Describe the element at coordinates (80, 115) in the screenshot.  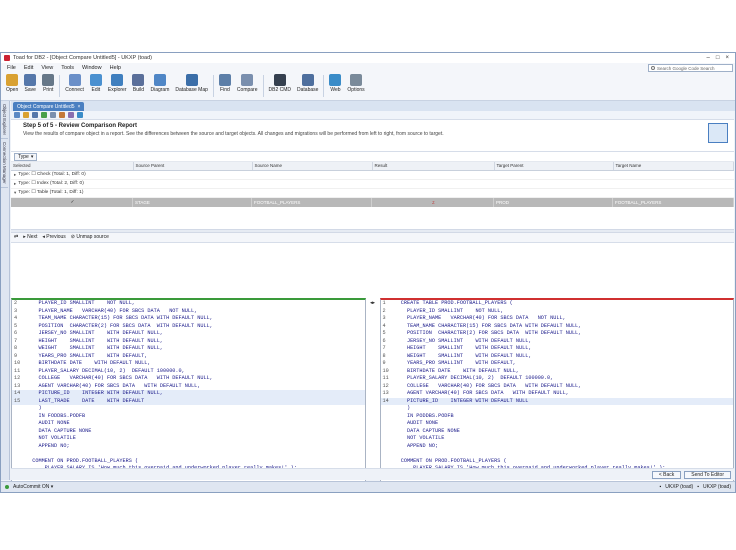
I see `refresh-icon` at that location.